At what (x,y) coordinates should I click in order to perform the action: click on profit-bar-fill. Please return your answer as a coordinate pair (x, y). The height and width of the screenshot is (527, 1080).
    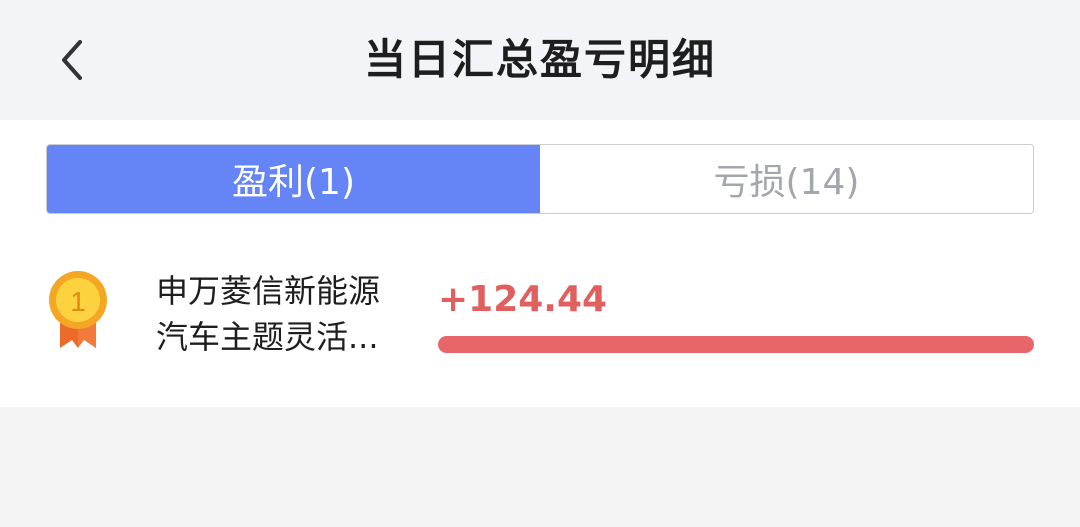
    Looking at the image, I should click on (736, 344).